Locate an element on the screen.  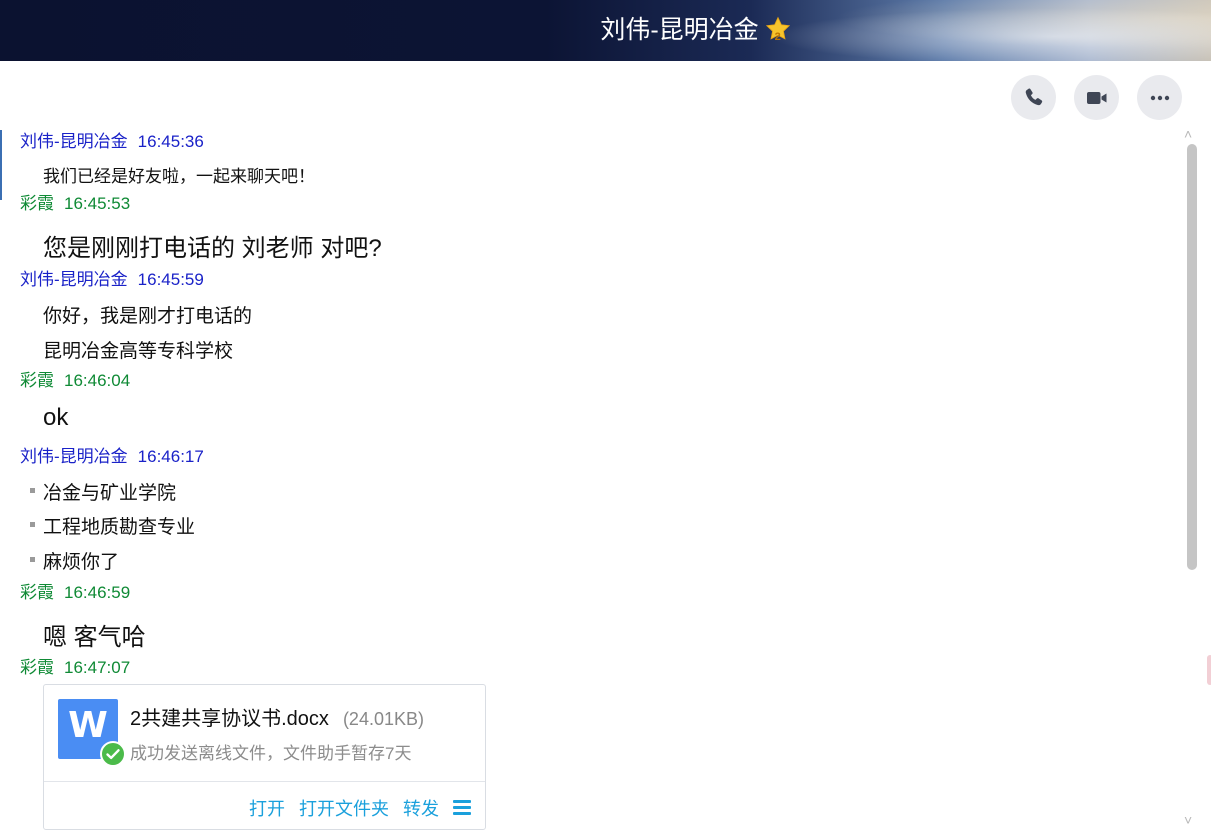
message-time: 16:47:07 is located at coordinates (97, 667).